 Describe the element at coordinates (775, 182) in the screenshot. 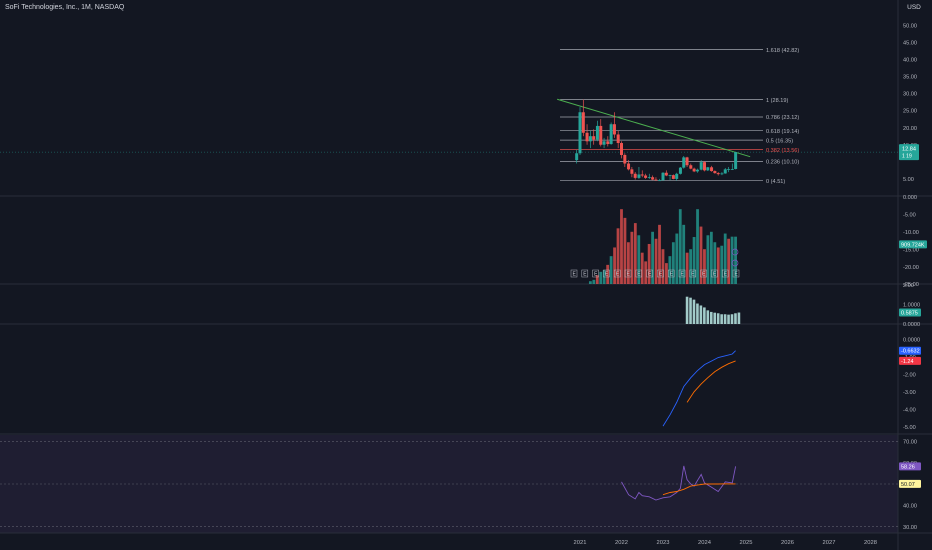

I see `fib-level-label: 0 (4.51)` at that location.